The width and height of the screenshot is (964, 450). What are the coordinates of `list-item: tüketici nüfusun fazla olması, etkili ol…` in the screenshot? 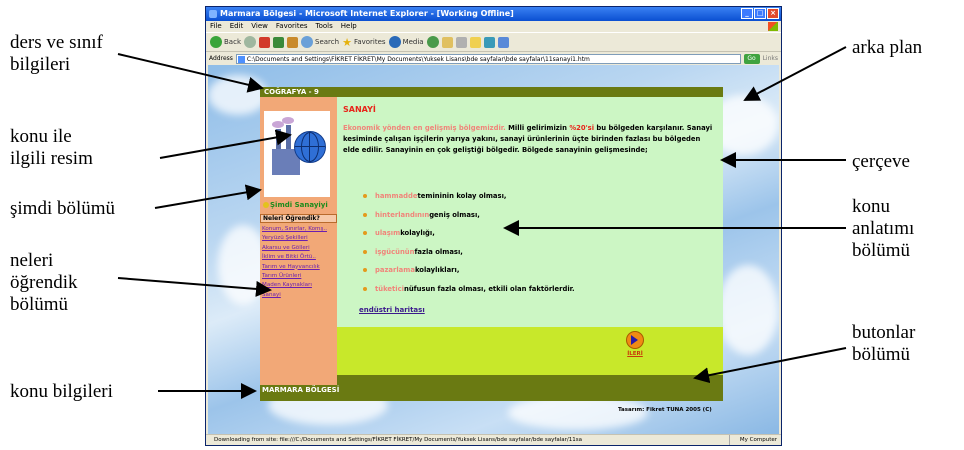 It's located at (533, 289).